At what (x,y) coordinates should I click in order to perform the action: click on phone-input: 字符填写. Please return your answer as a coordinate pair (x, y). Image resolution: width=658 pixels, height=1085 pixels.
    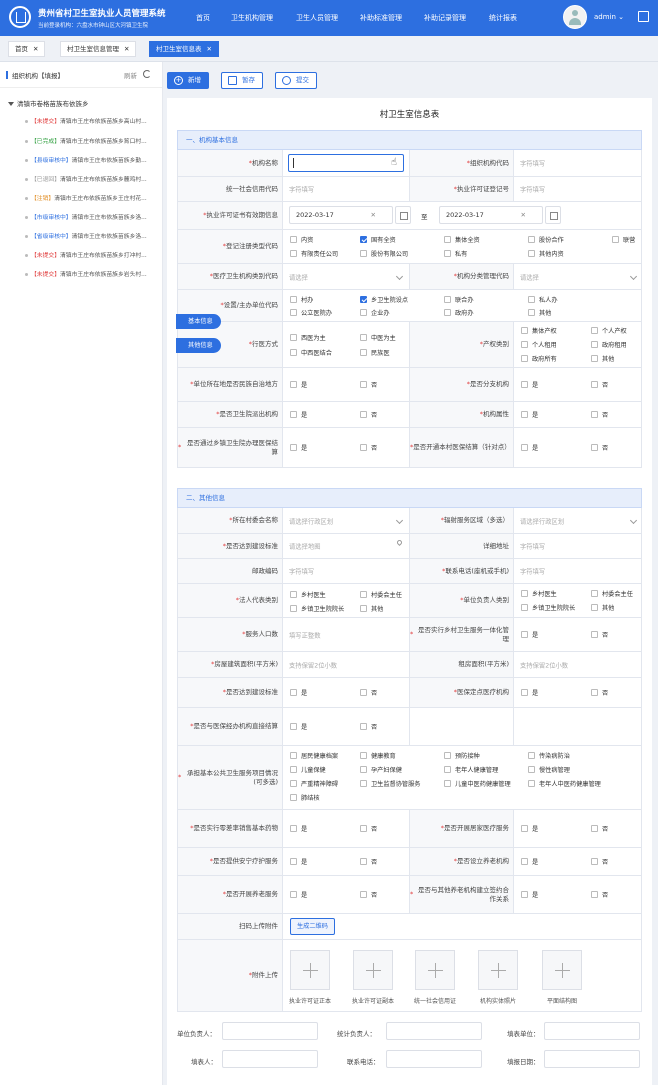
    Looking at the image, I should click on (578, 571).